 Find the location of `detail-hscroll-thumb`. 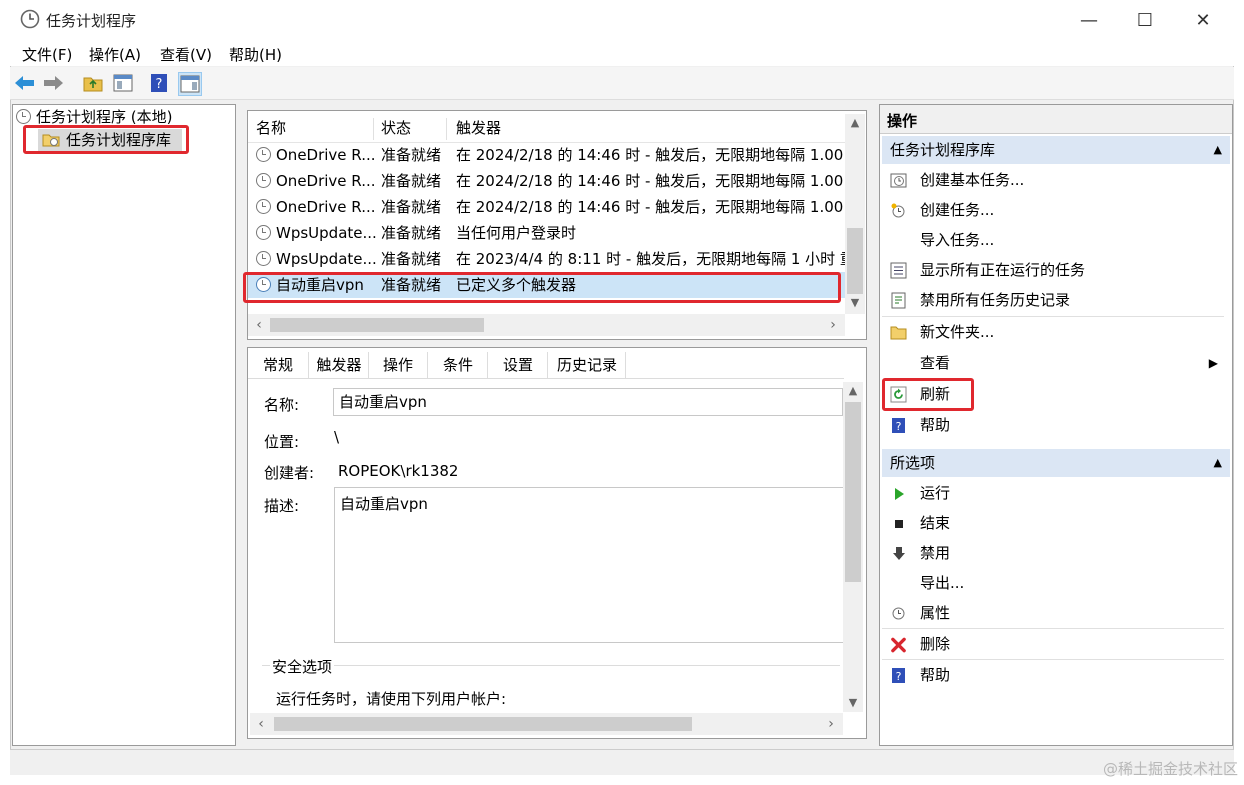

detail-hscroll-thumb is located at coordinates (483, 724).